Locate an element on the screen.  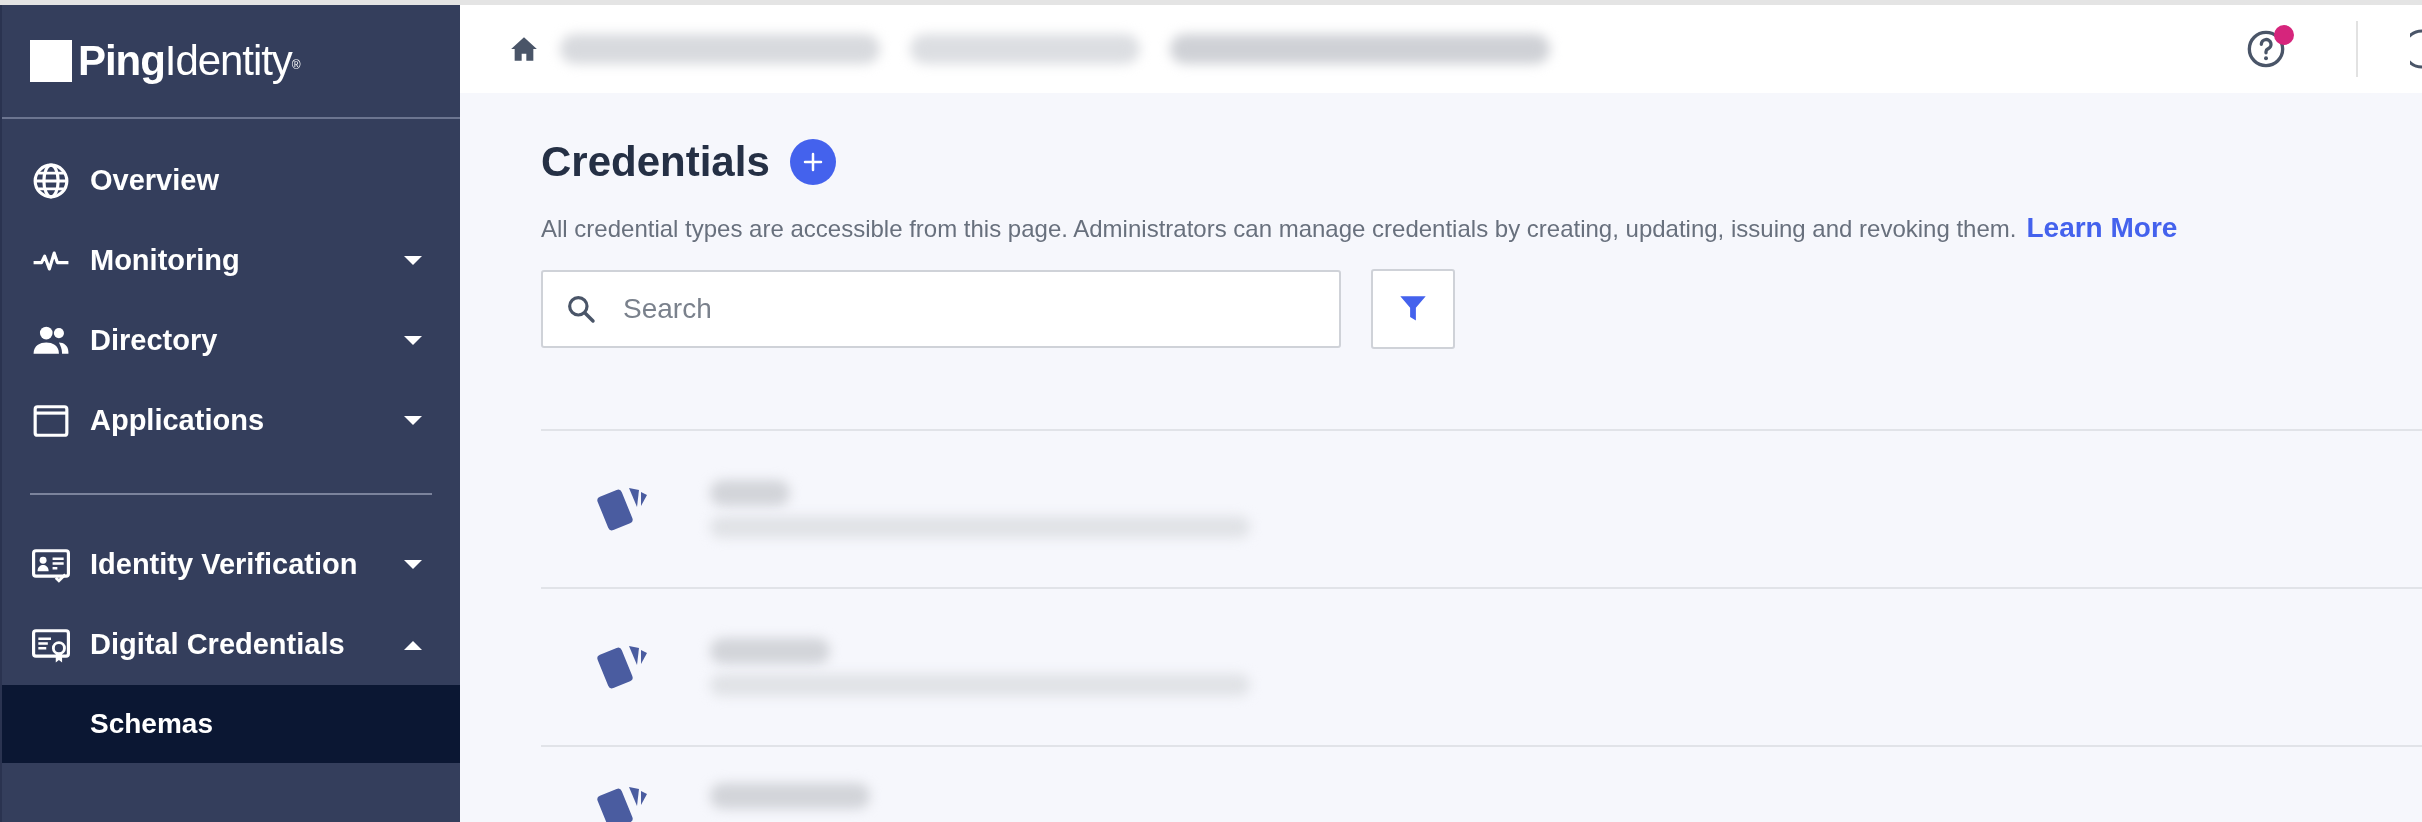
nav-item: Overview is located at coordinates (231, 181).